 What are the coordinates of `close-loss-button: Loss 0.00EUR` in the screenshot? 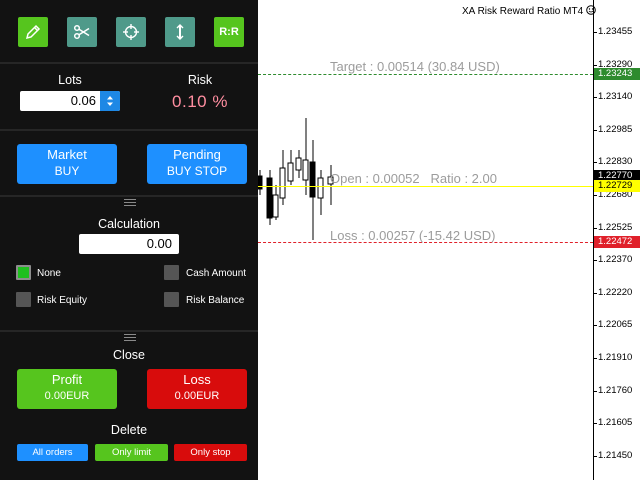 It's located at (197, 389).